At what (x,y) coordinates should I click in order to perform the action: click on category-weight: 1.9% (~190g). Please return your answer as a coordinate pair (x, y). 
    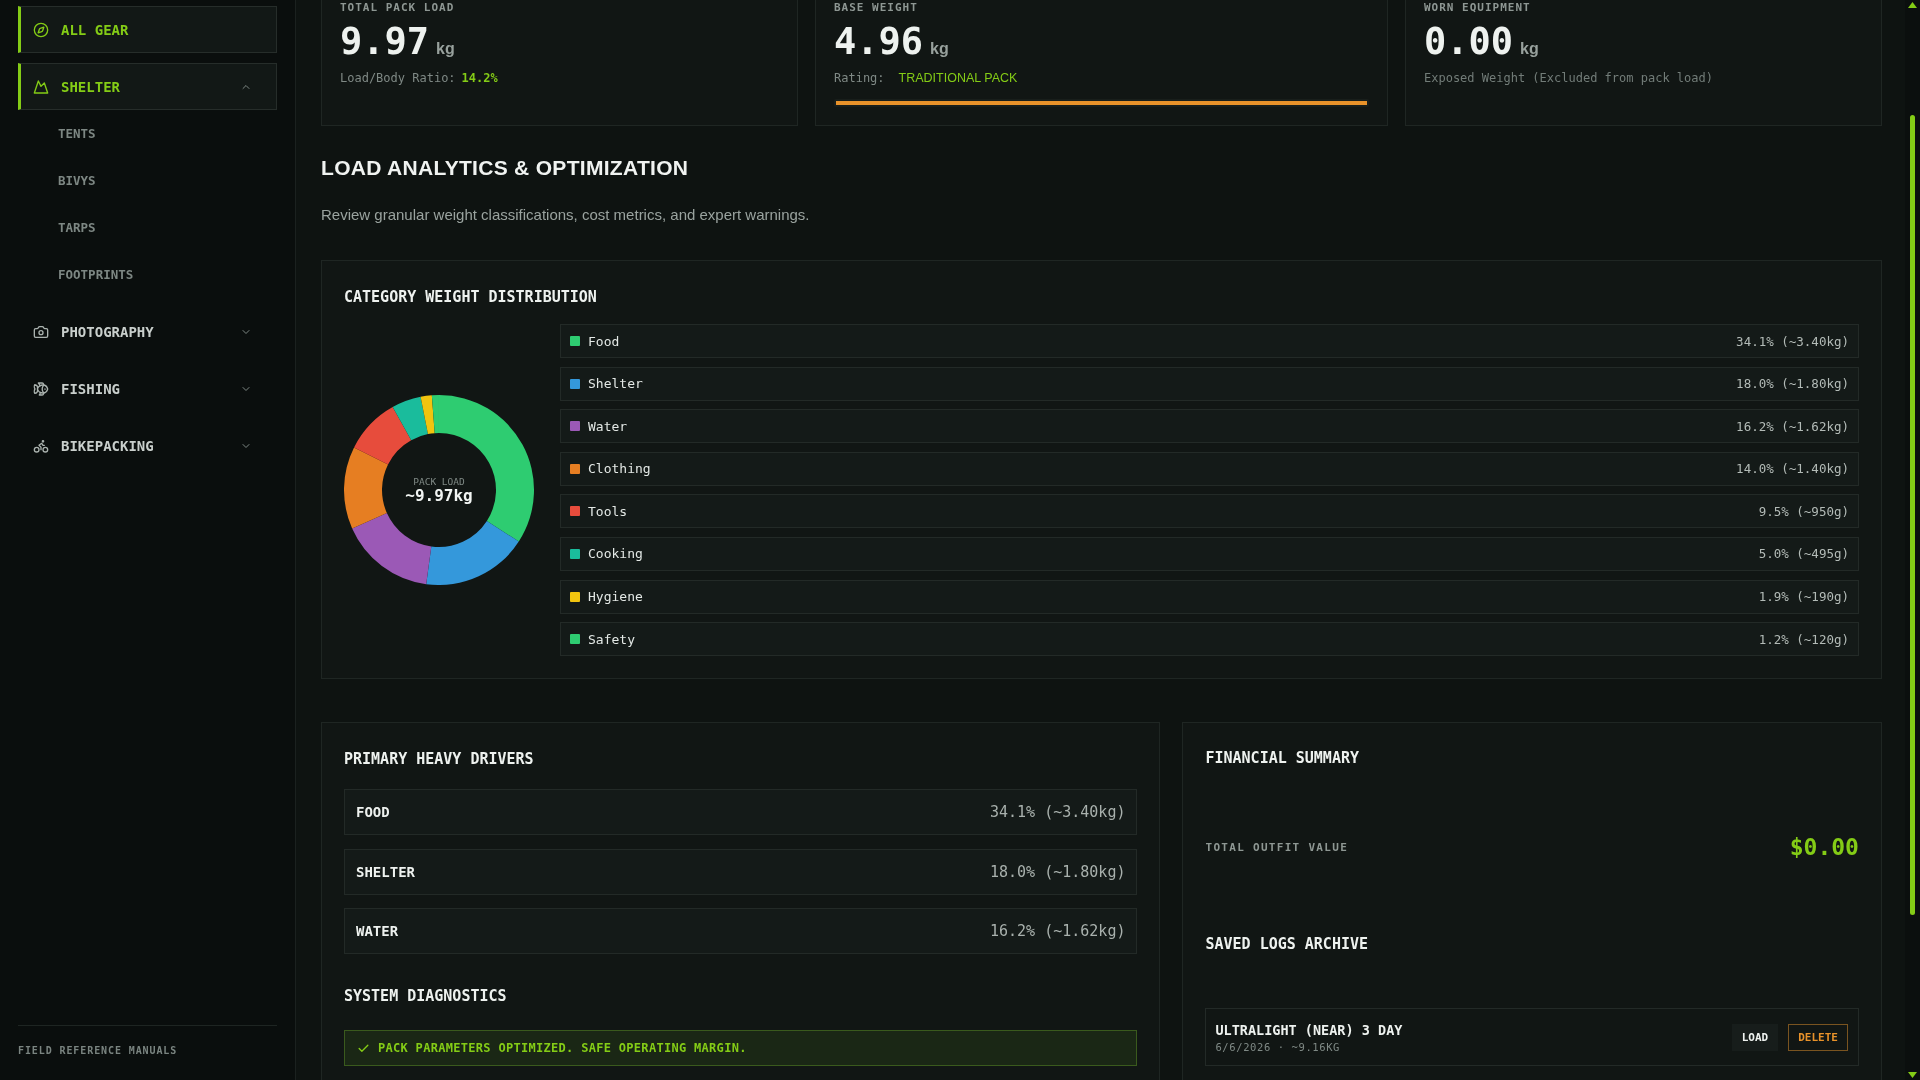
    Looking at the image, I should click on (1803, 597).